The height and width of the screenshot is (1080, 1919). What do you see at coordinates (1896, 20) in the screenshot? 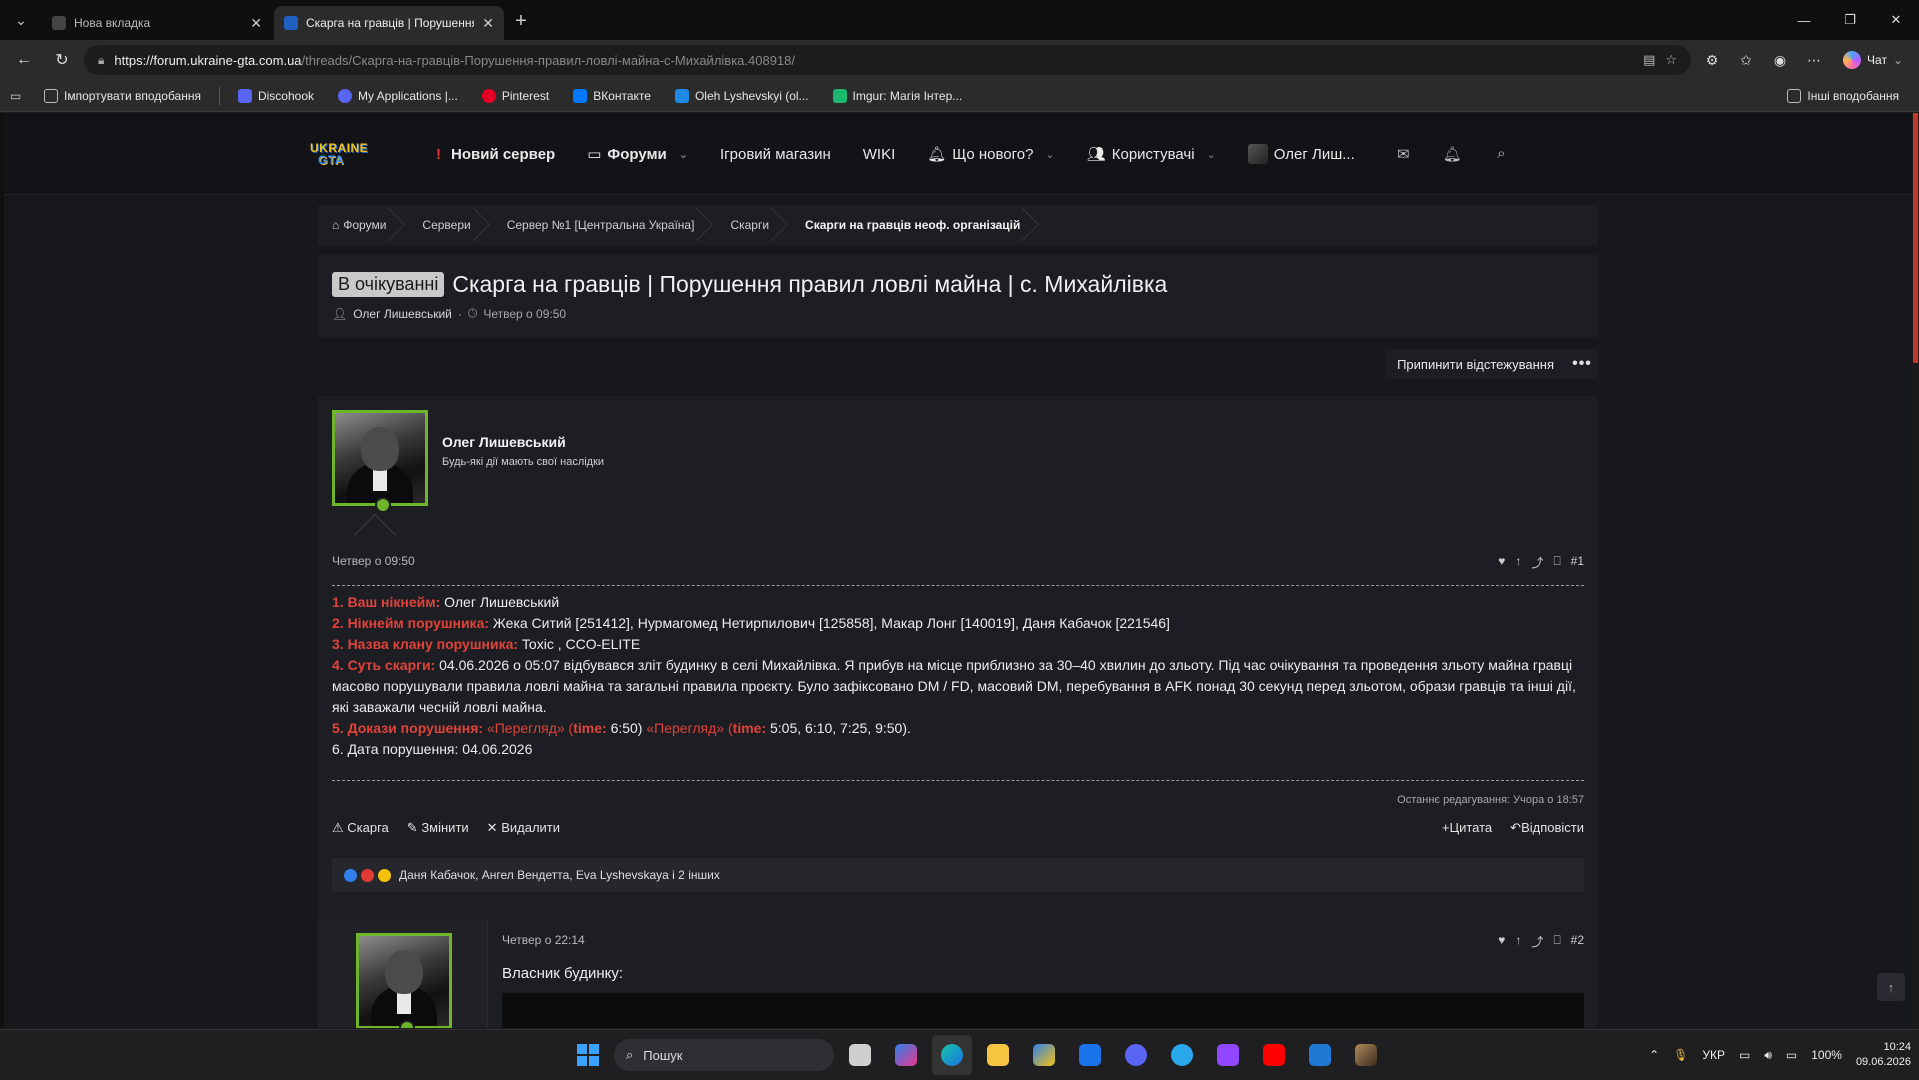
I see `close-window-icon: ✕` at bounding box center [1896, 20].